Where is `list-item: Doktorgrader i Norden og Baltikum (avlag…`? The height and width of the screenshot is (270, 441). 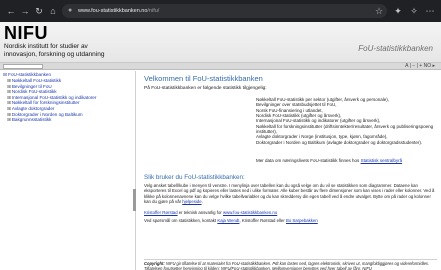
list-item: Doktorgrader i Norden og Baltikum (avlag… is located at coordinates (339, 142).